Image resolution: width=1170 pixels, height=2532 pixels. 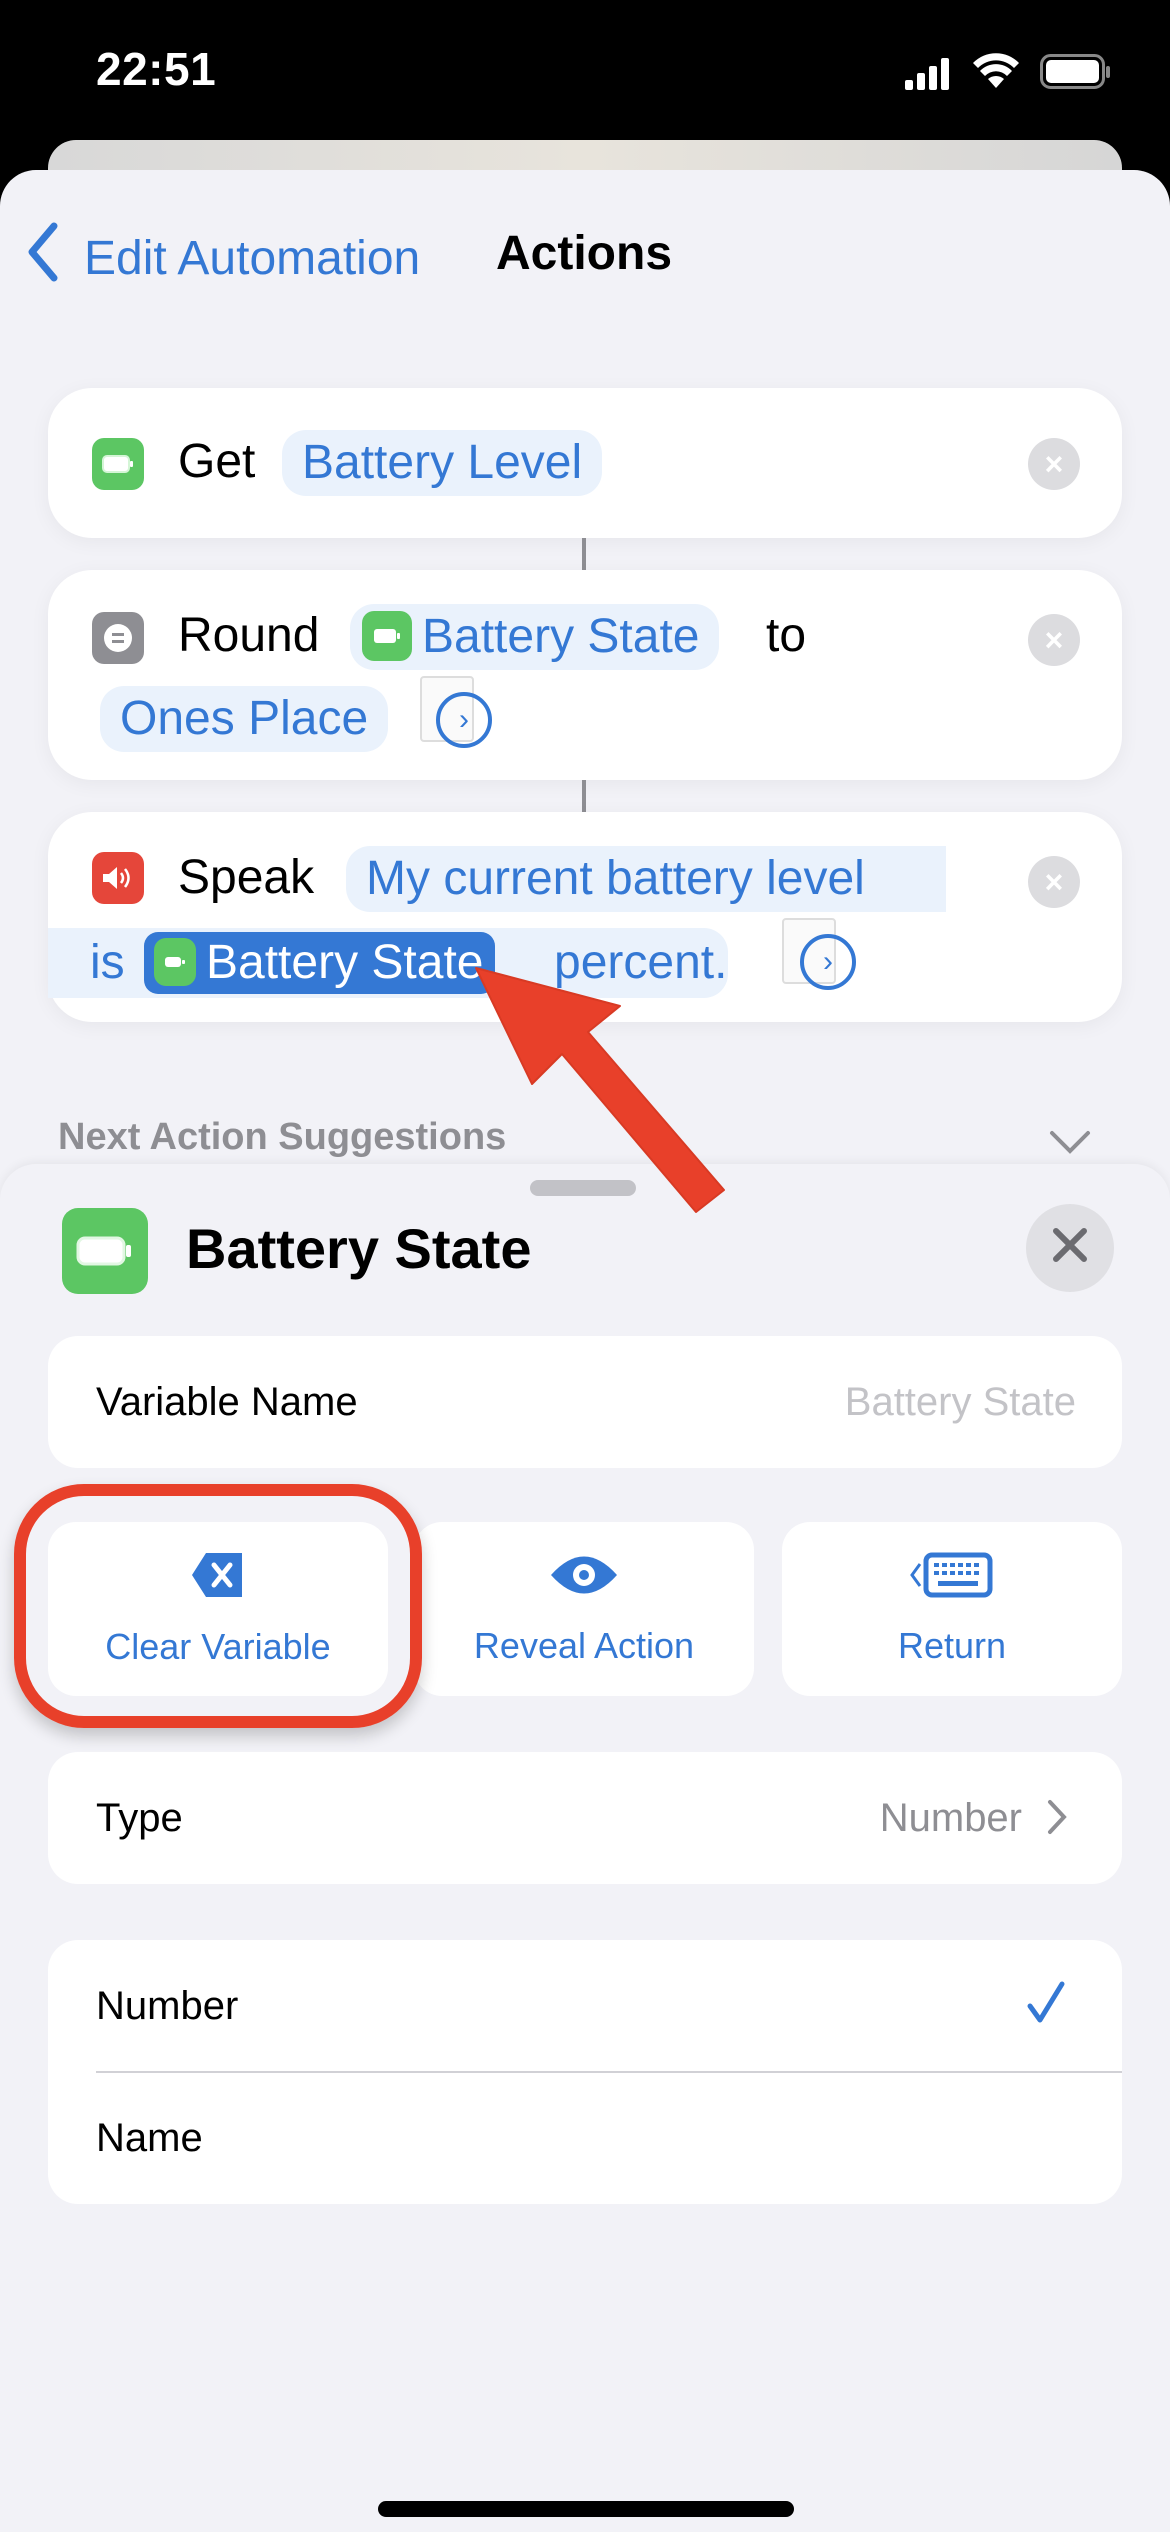 What do you see at coordinates (584, 1645) in the screenshot?
I see `reveal-action-label: Reveal Action` at bounding box center [584, 1645].